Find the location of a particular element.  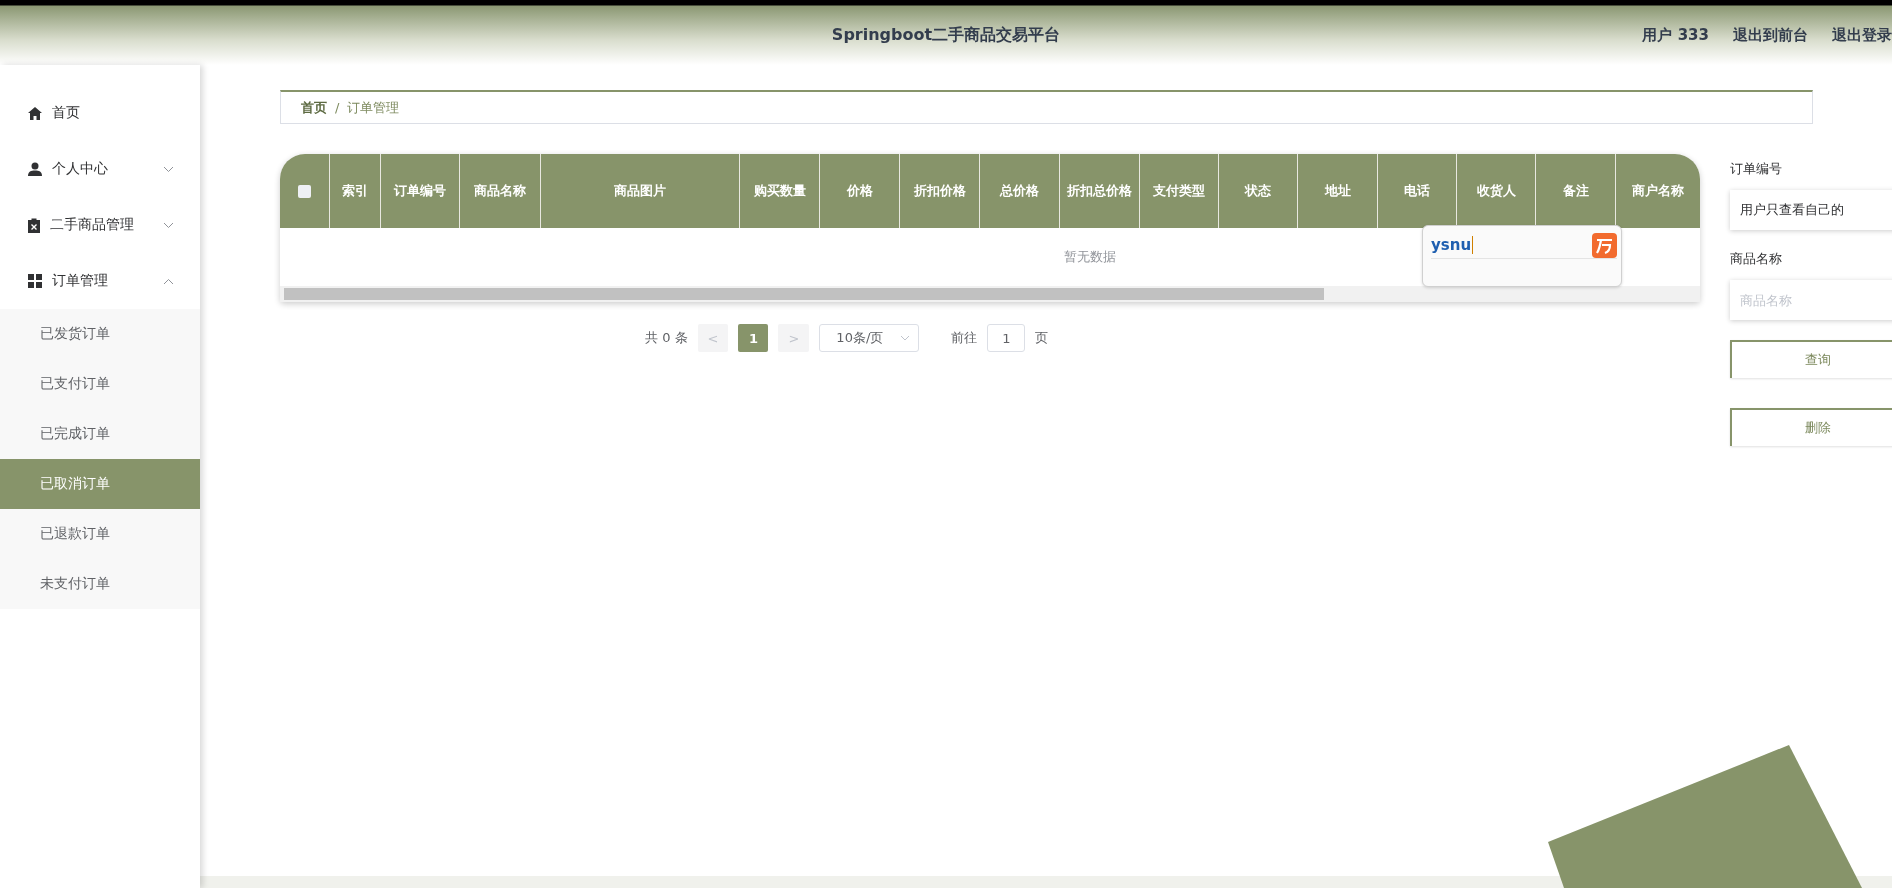

header-link: 退出到前台 is located at coordinates (1770, 35).